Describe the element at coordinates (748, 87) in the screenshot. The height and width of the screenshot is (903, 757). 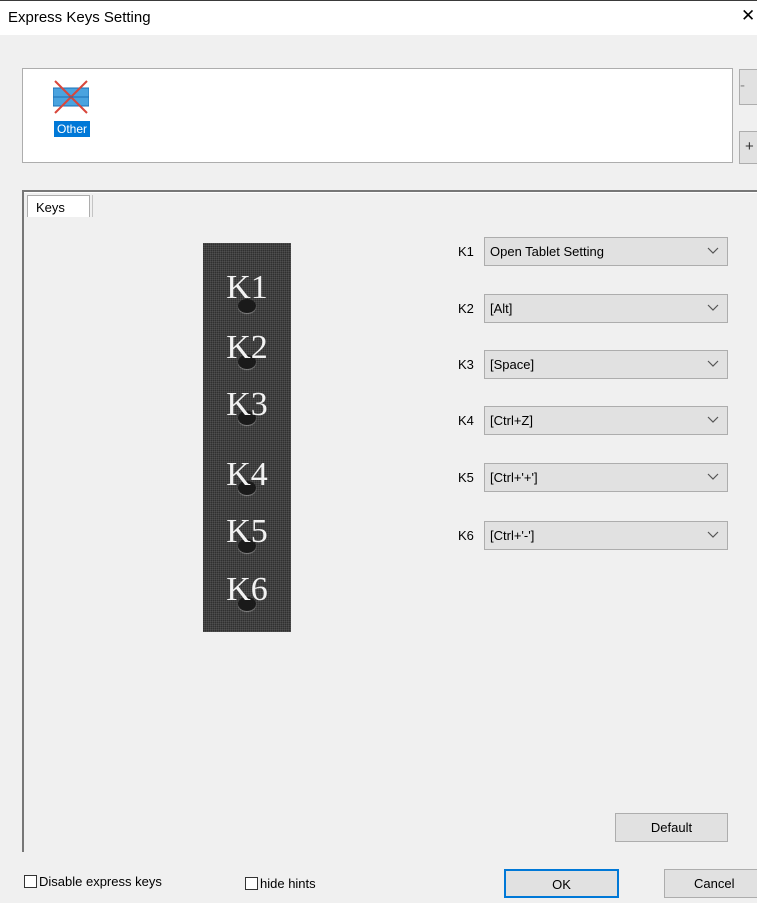
I see `remove-app-button: -` at that location.